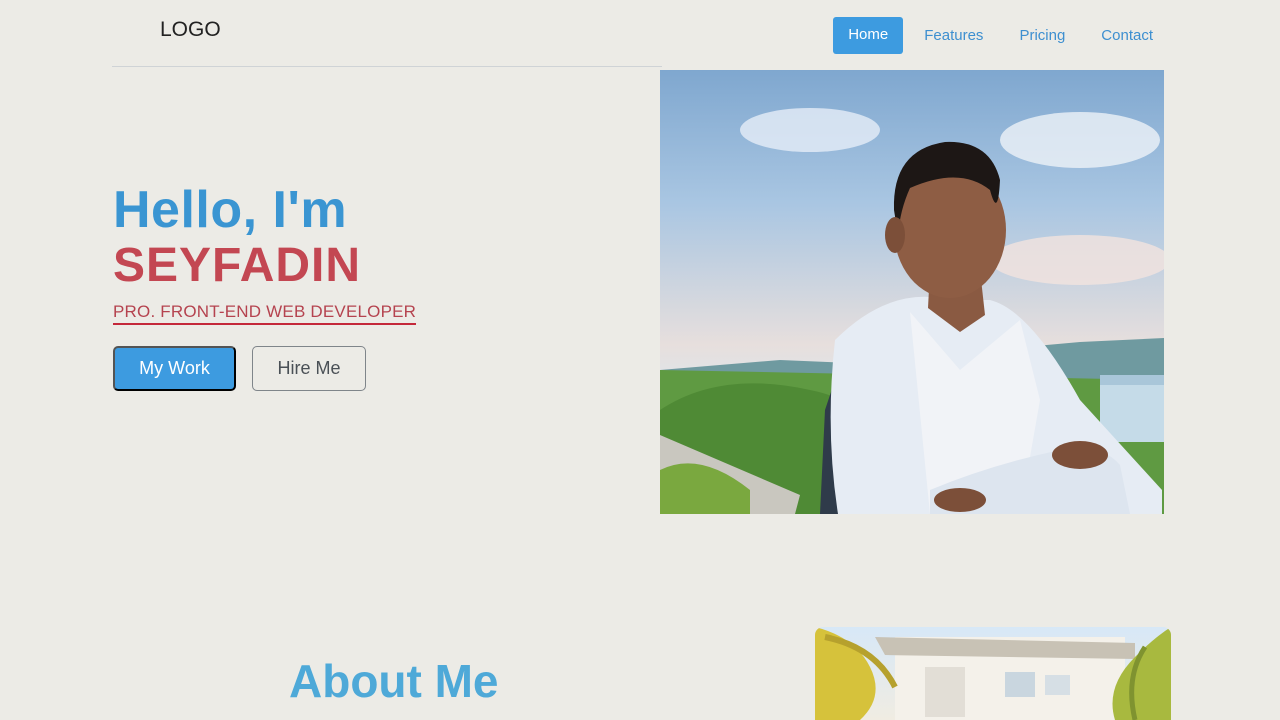 The image size is (1280, 720). I want to click on top-navbar: LOGO Home Features Pricing Contact, so click(640, 33).